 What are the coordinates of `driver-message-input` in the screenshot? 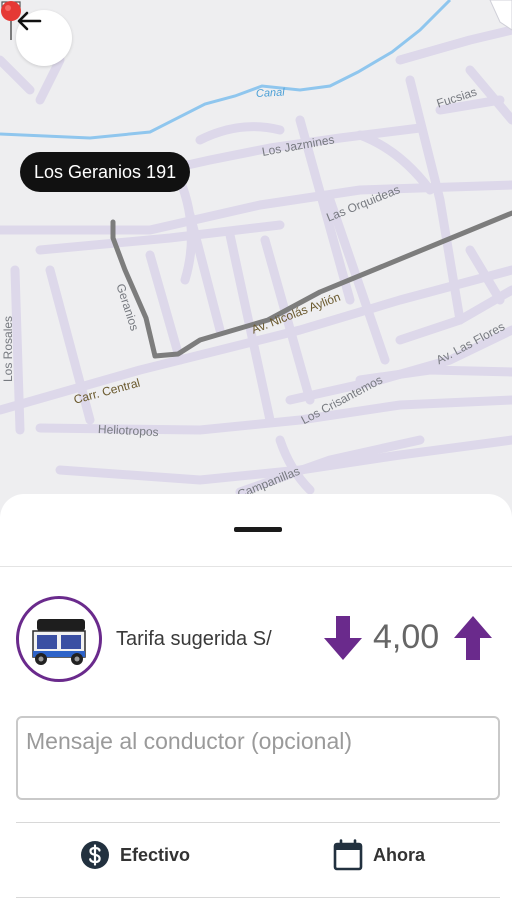 It's located at (258, 758).